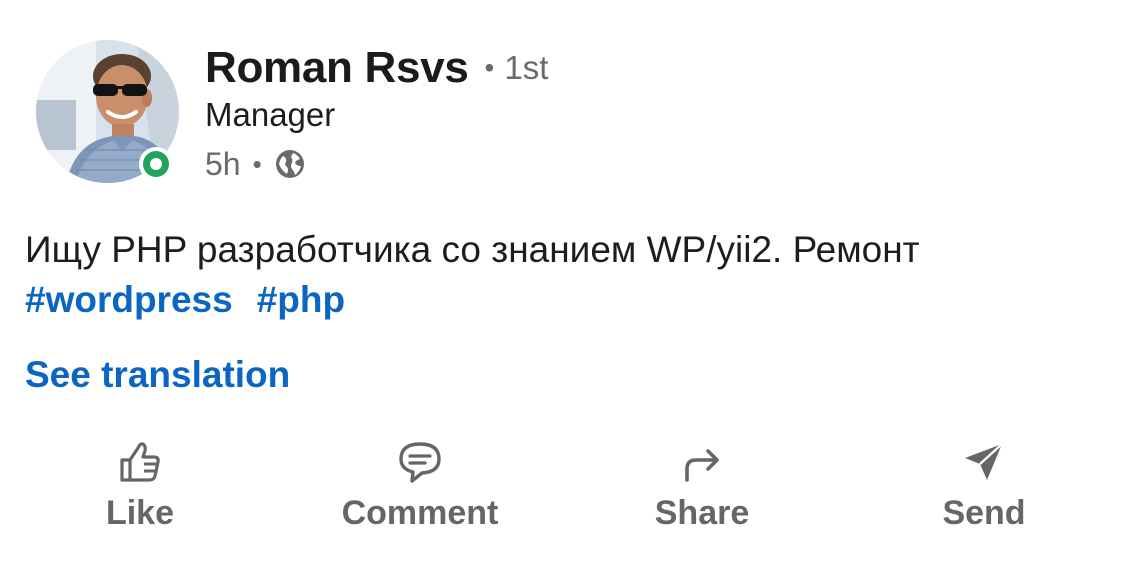  What do you see at coordinates (140, 462) in the screenshot?
I see `thumbs-up-icon` at bounding box center [140, 462].